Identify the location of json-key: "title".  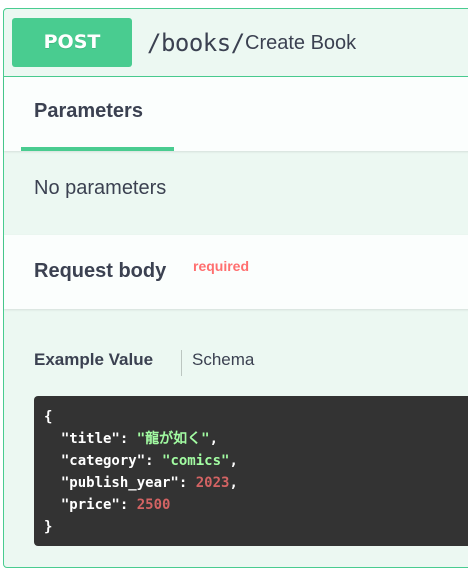
(90, 439).